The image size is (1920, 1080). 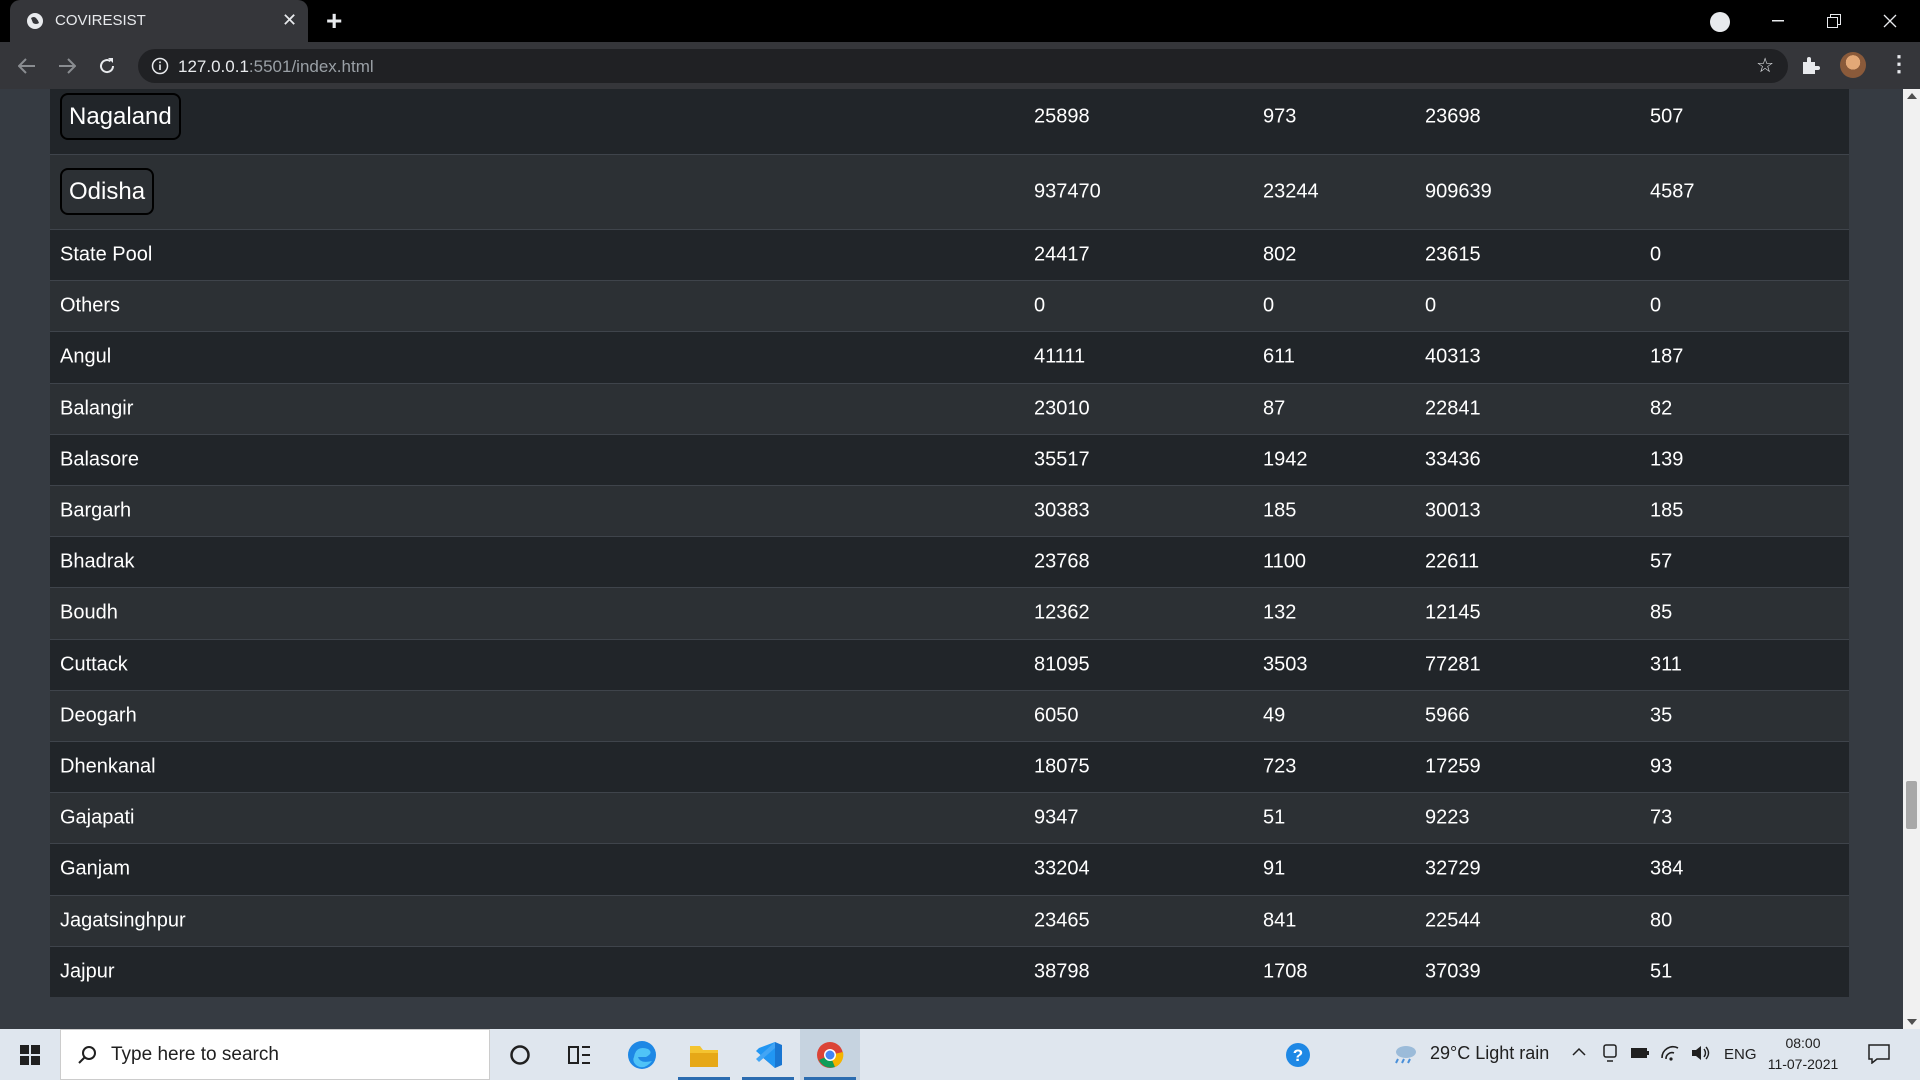 I want to click on windows-logo-icon, so click(x=30, y=1054).